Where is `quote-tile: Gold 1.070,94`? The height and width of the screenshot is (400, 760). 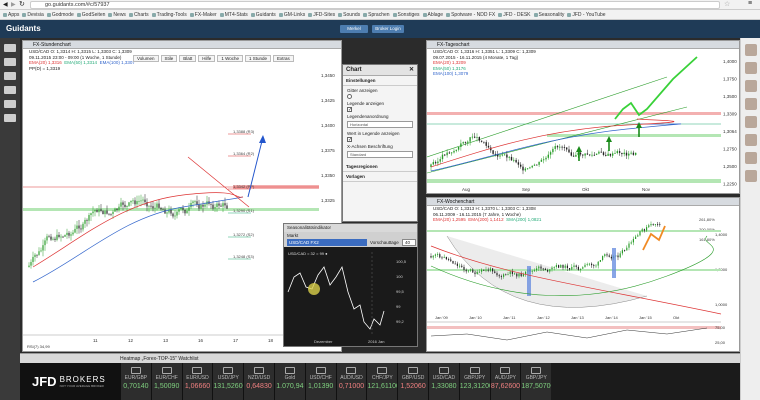 quote-tile: Gold 1.070,94 is located at coordinates (289, 381).